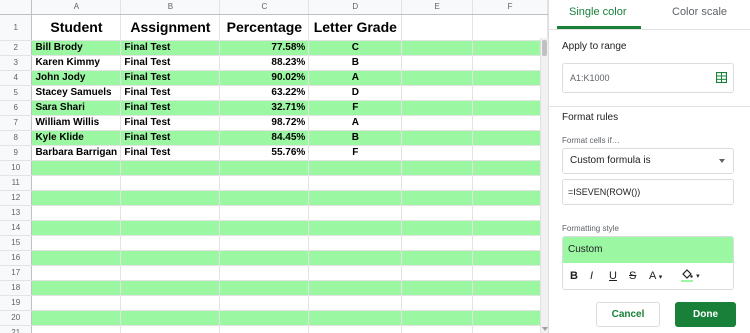 This screenshot has height=333, width=750. I want to click on cell-letter-grade-header: Letter Grade, so click(355, 27).